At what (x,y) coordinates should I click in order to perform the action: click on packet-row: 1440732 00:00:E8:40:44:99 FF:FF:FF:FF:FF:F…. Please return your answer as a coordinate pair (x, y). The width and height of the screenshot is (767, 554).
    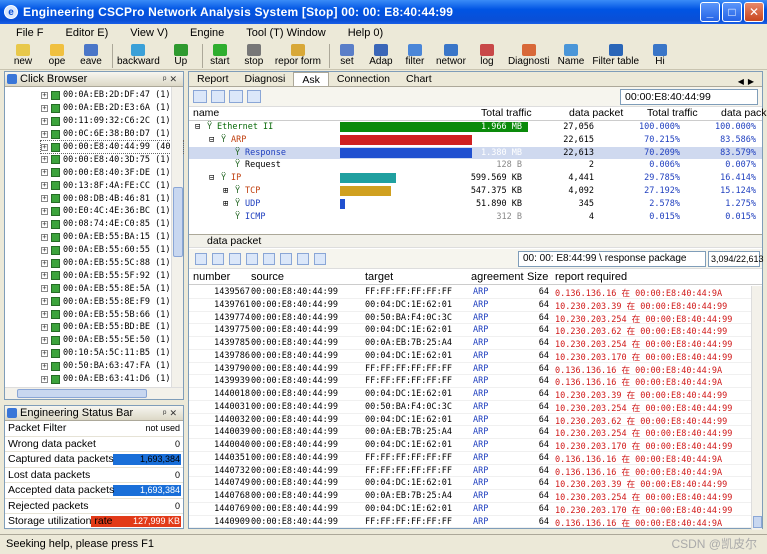
    Looking at the image, I should click on (475, 471).